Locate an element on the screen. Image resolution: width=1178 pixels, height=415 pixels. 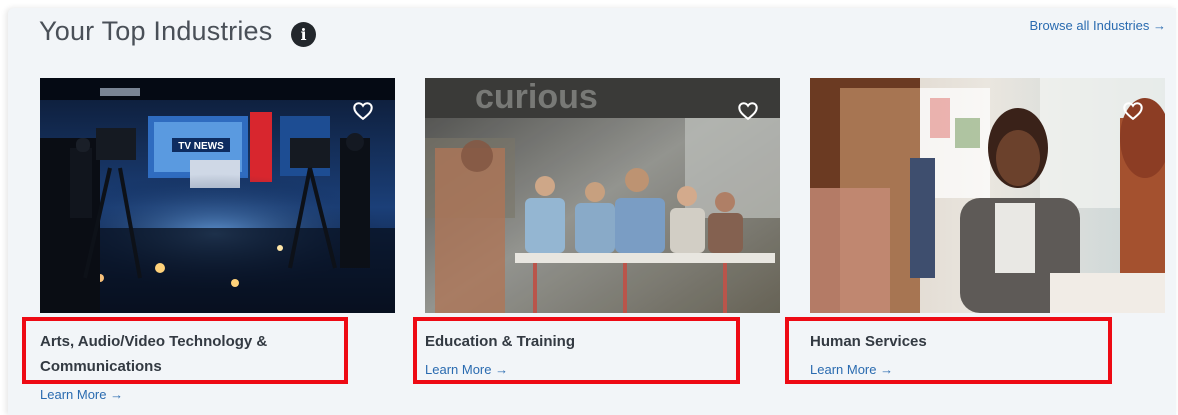
highlight-box-arts is located at coordinates (185, 350).